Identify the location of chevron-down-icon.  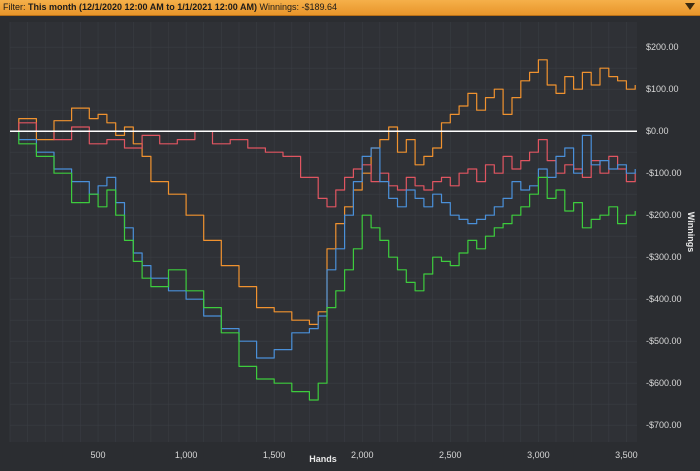
(690, 6).